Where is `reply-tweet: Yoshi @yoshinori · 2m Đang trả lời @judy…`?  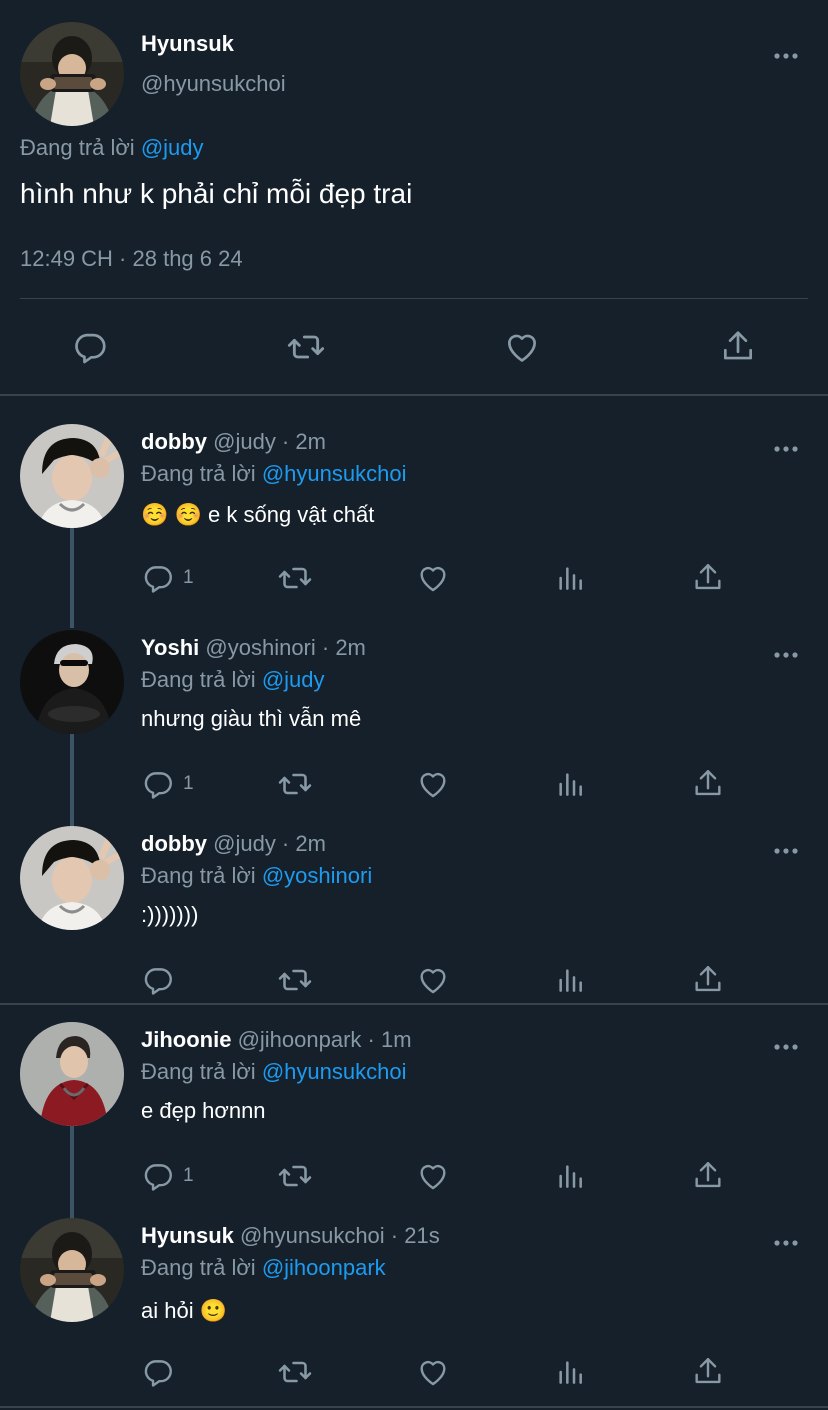 reply-tweet: Yoshi @yoshinori · 2m Đang trả lời @judy… is located at coordinates (414, 732).